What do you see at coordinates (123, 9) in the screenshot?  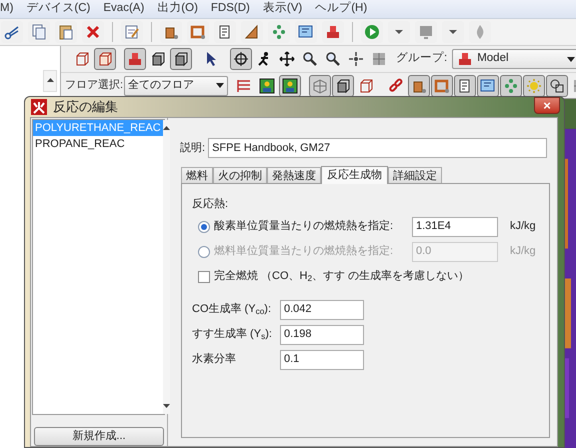 I see `menu-item: Evac(A)` at bounding box center [123, 9].